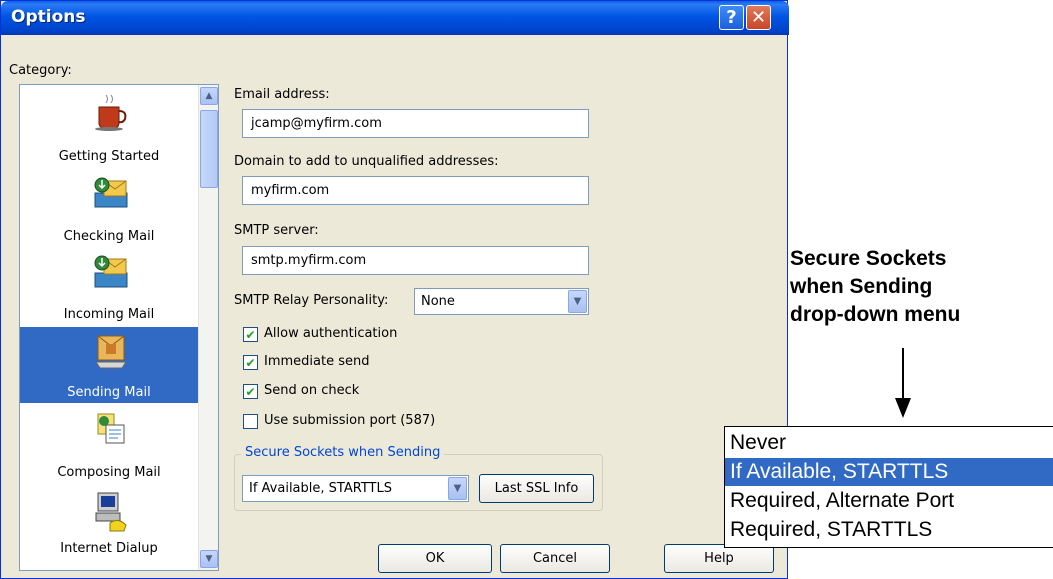  I want to click on annotation-line: when Sending, so click(861, 286).